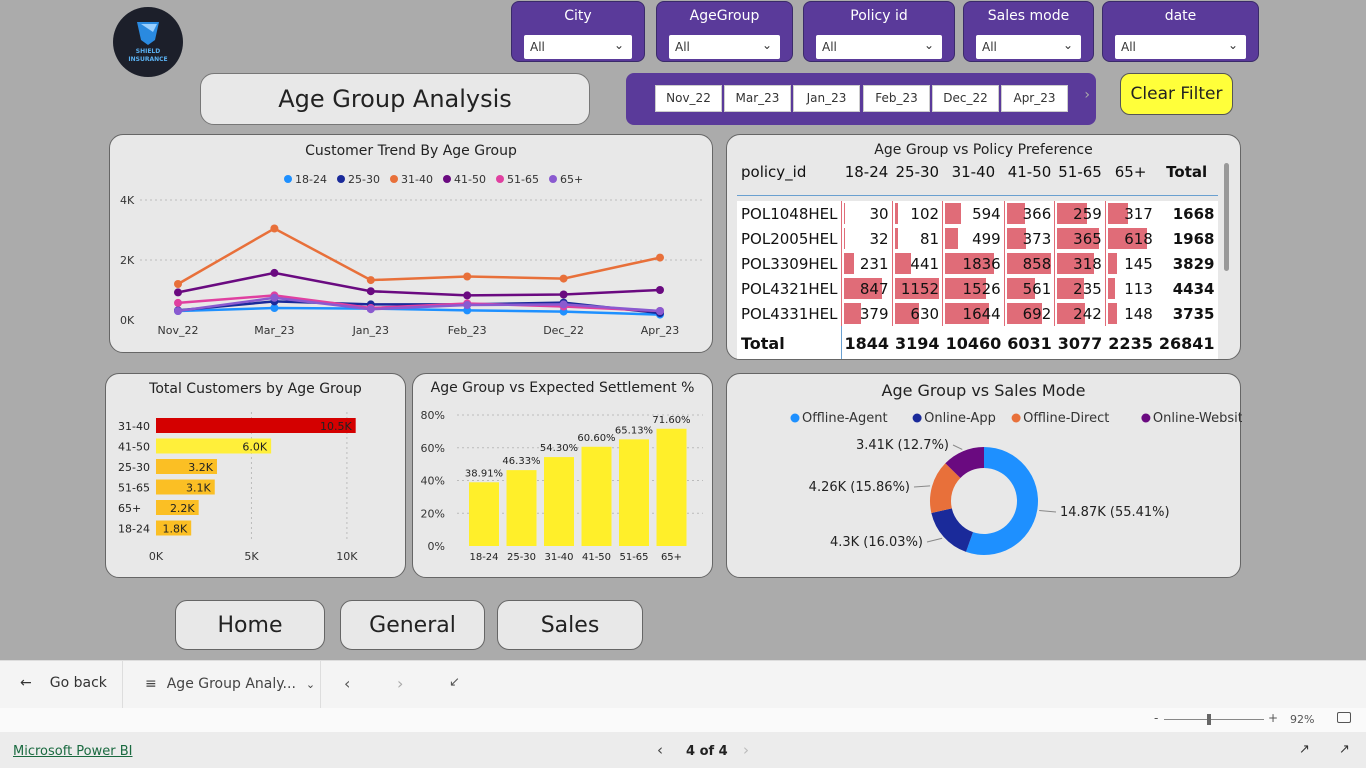 The image size is (1366, 768). Describe the element at coordinates (957, 447) in the screenshot. I see `leader-line` at that location.